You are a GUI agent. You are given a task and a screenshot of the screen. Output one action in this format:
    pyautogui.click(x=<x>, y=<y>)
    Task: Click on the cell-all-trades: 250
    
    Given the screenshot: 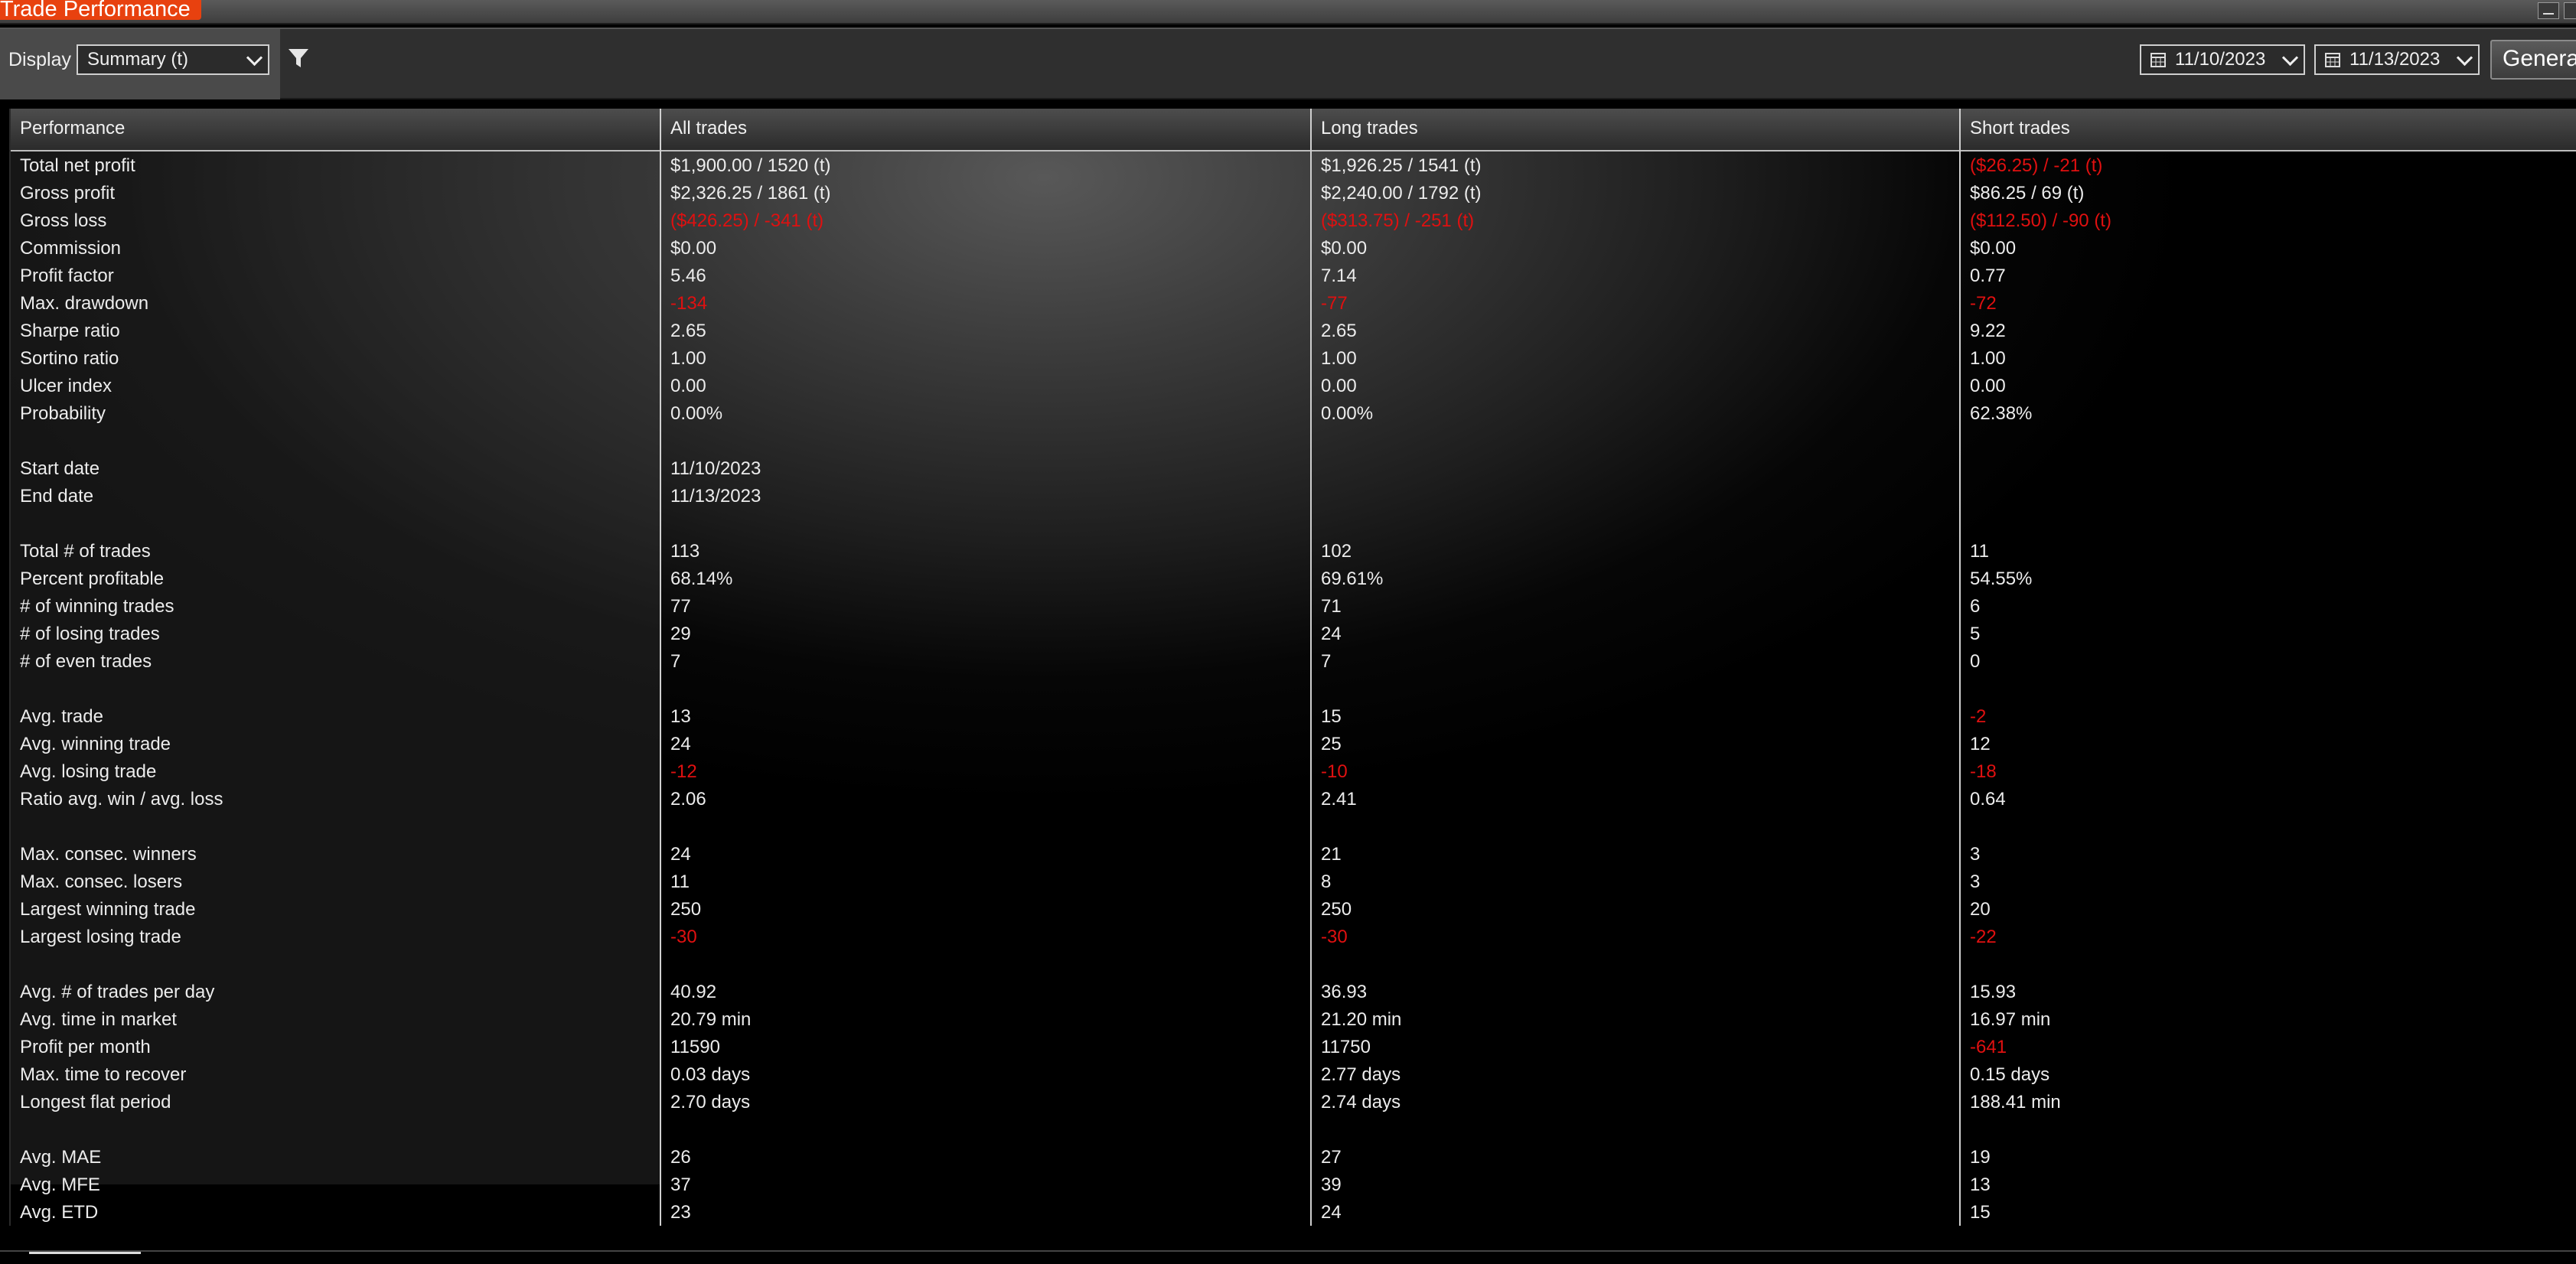 What is the action you would take?
    pyautogui.click(x=685, y=910)
    